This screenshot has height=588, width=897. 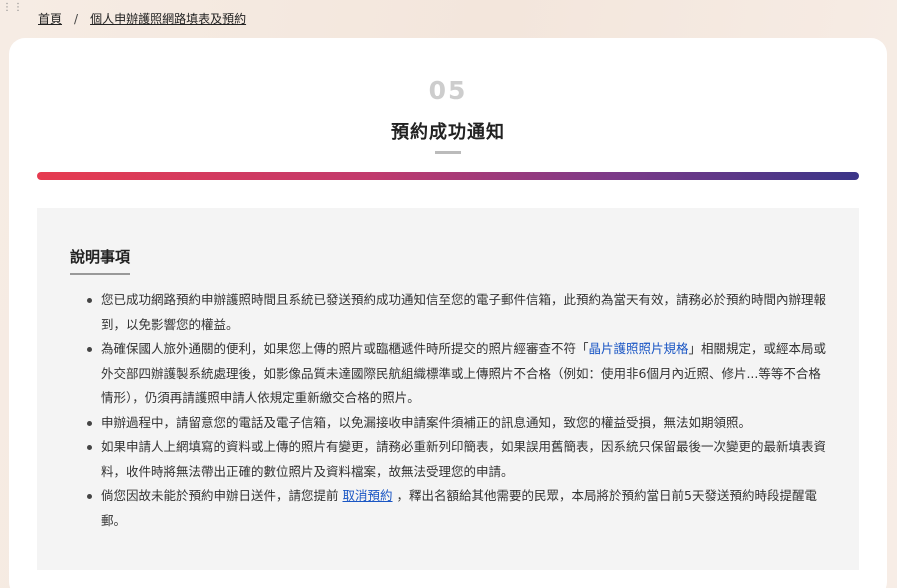 What do you see at coordinates (368, 495) in the screenshot?
I see `cancel-reservation-link: 取消預約` at bounding box center [368, 495].